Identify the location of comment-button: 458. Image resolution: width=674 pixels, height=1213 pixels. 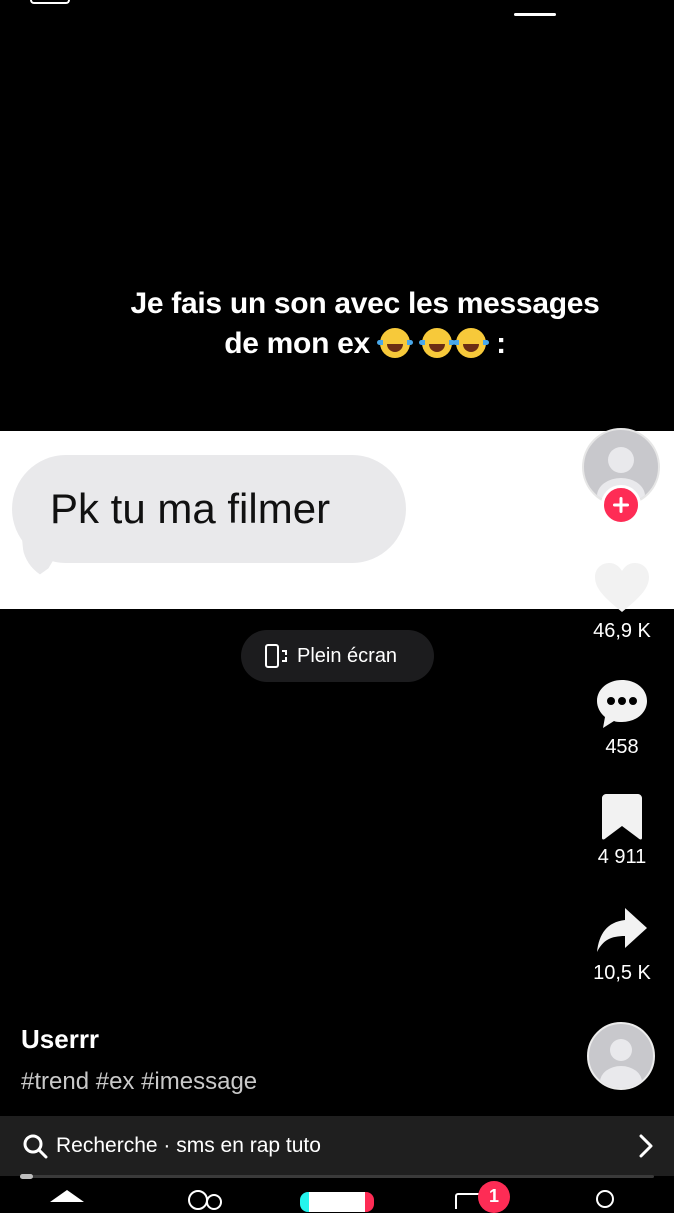
(622, 718).